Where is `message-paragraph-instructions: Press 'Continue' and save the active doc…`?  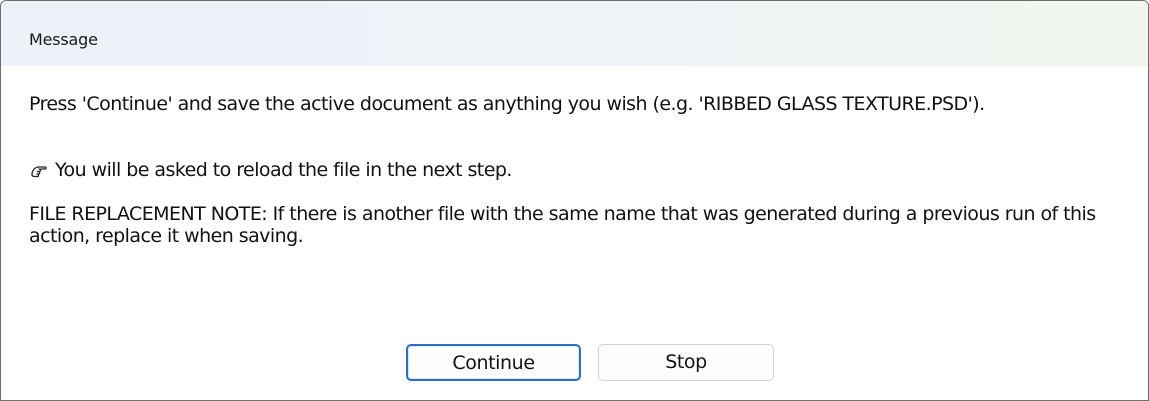
message-paragraph-instructions: Press 'Continue' and save the active doc… is located at coordinates (507, 104).